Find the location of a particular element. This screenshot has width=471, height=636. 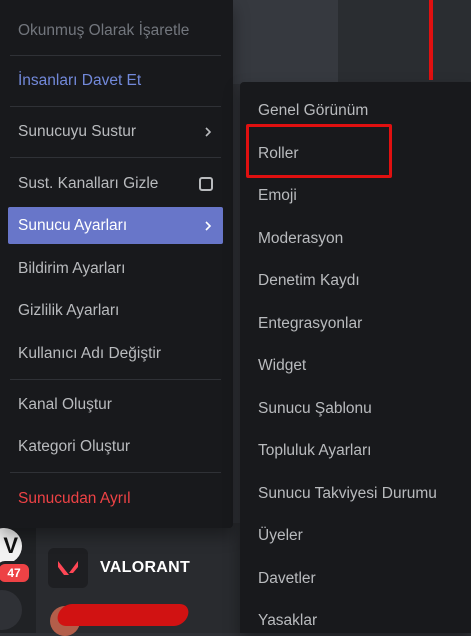

submenu-item-label: Yasaklar is located at coordinates (288, 620).